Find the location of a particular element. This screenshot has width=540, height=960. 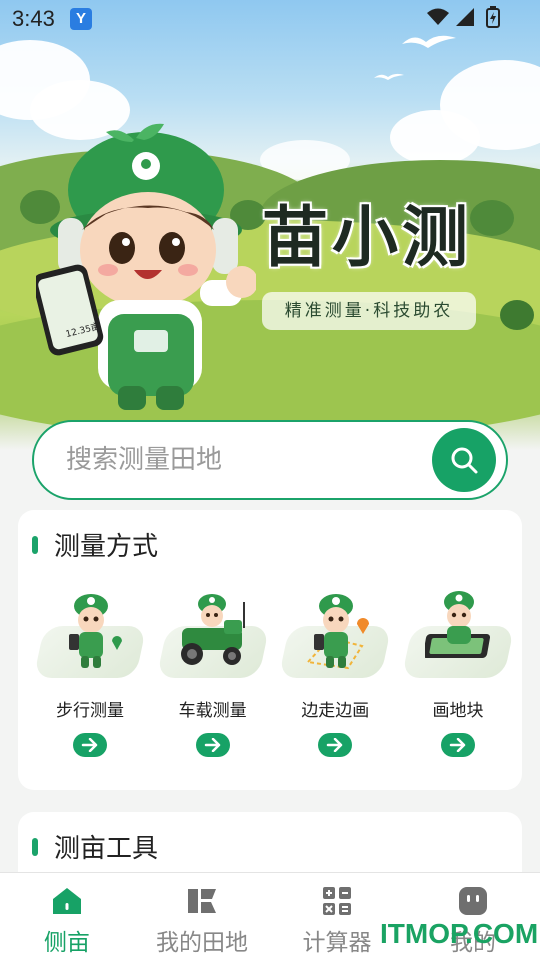

nav-label: 我的田地 is located at coordinates (202, 943).